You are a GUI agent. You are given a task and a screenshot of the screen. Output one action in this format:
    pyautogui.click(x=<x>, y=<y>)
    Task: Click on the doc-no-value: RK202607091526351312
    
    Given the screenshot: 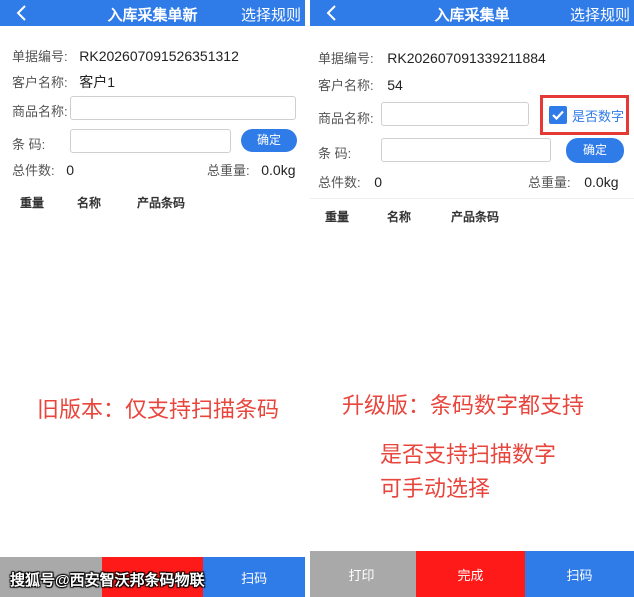 What is the action you would take?
    pyautogui.click(x=159, y=56)
    